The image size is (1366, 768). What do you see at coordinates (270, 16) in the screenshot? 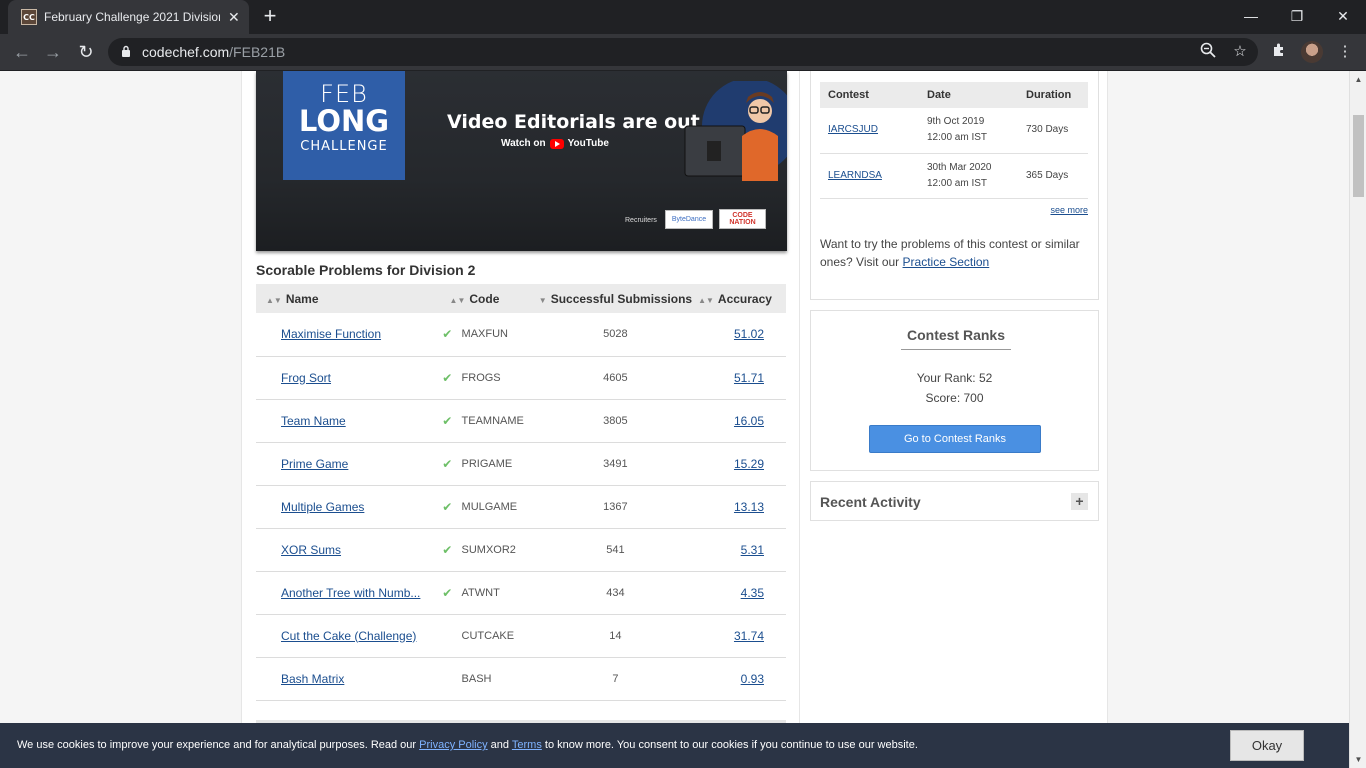
I see `new-tab-icon: +` at bounding box center [270, 16].